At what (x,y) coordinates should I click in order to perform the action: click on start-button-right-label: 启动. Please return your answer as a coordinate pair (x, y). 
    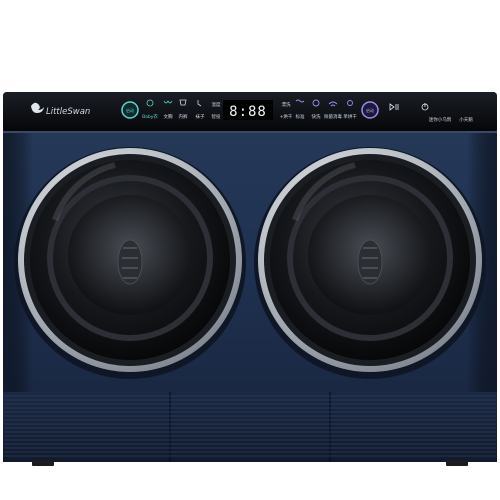
    Looking at the image, I should click on (370, 110).